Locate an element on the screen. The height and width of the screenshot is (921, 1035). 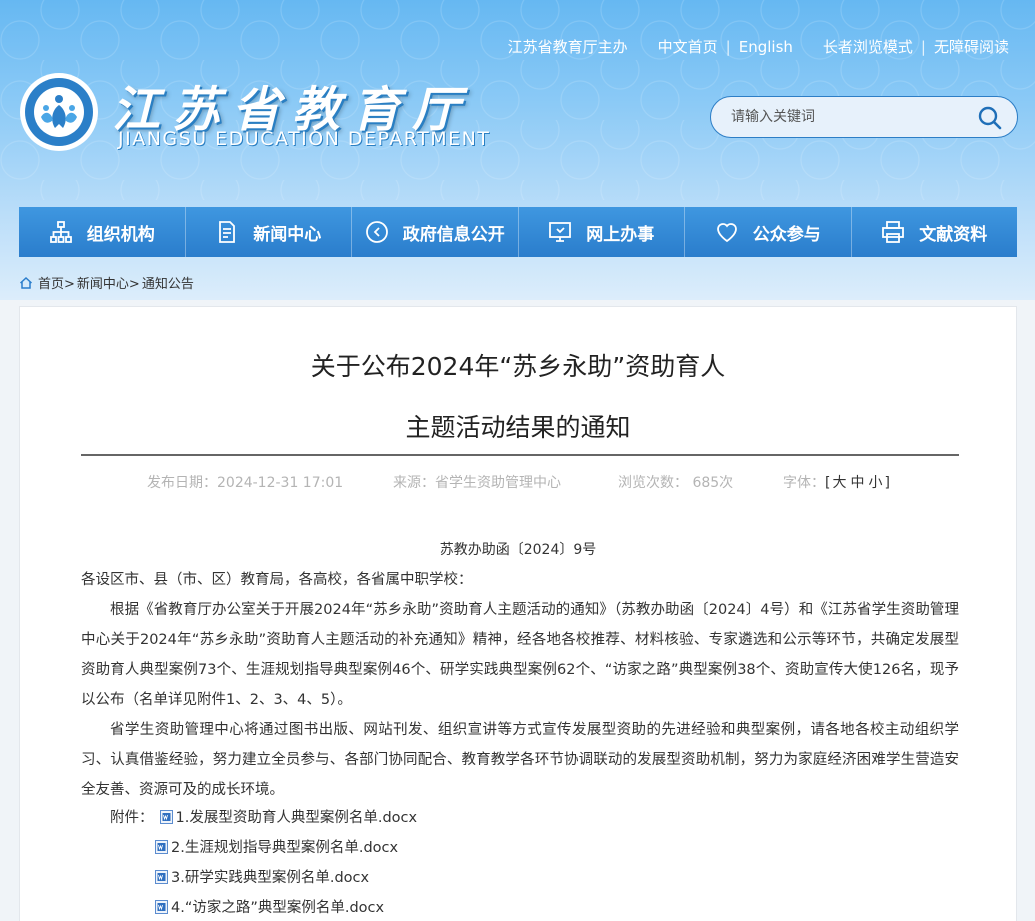
printer-icon is located at coordinates (893, 232).